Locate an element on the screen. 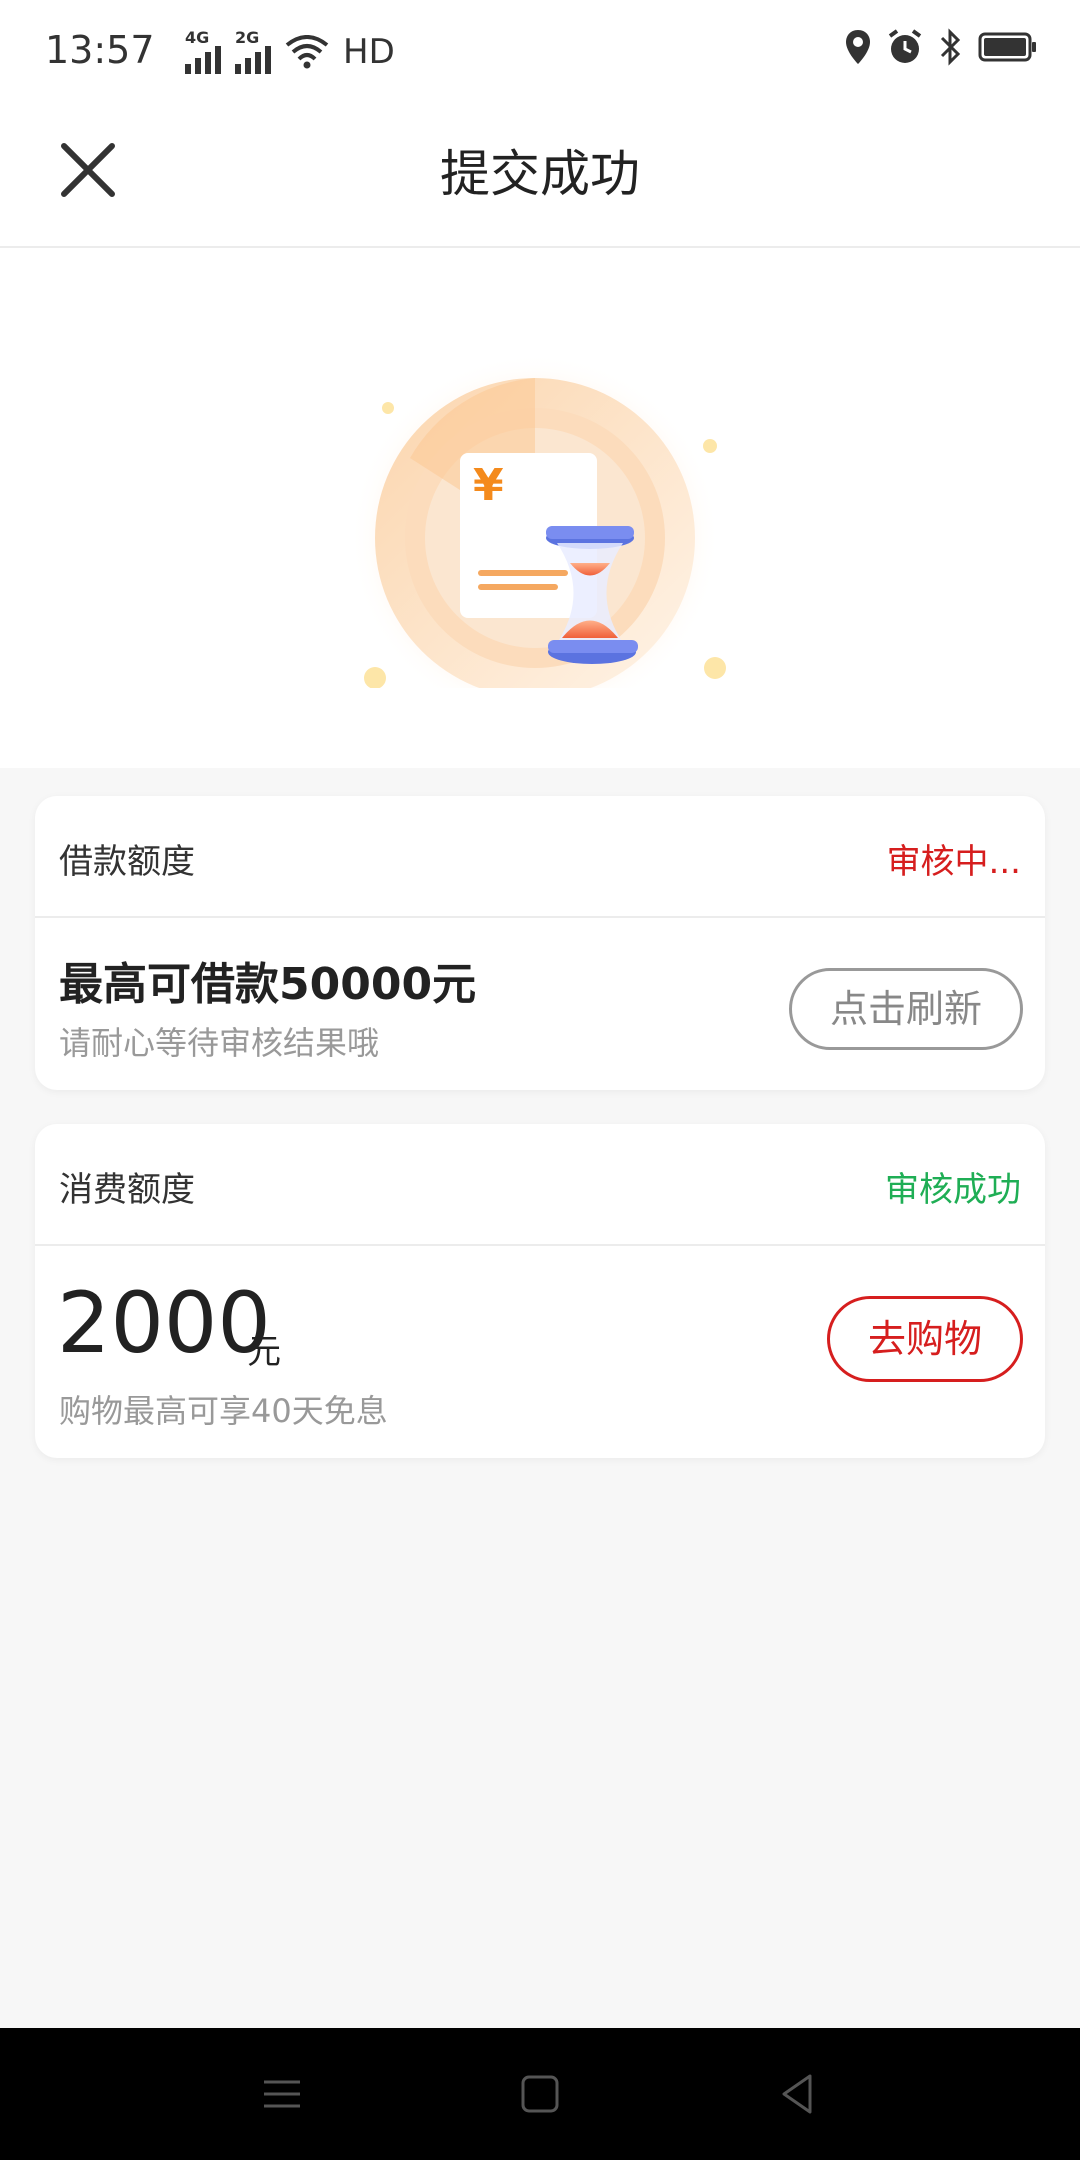 Image resolution: width=1080 pixels, height=2160 pixels. spend-unit: 元 is located at coordinates (264, 1352).